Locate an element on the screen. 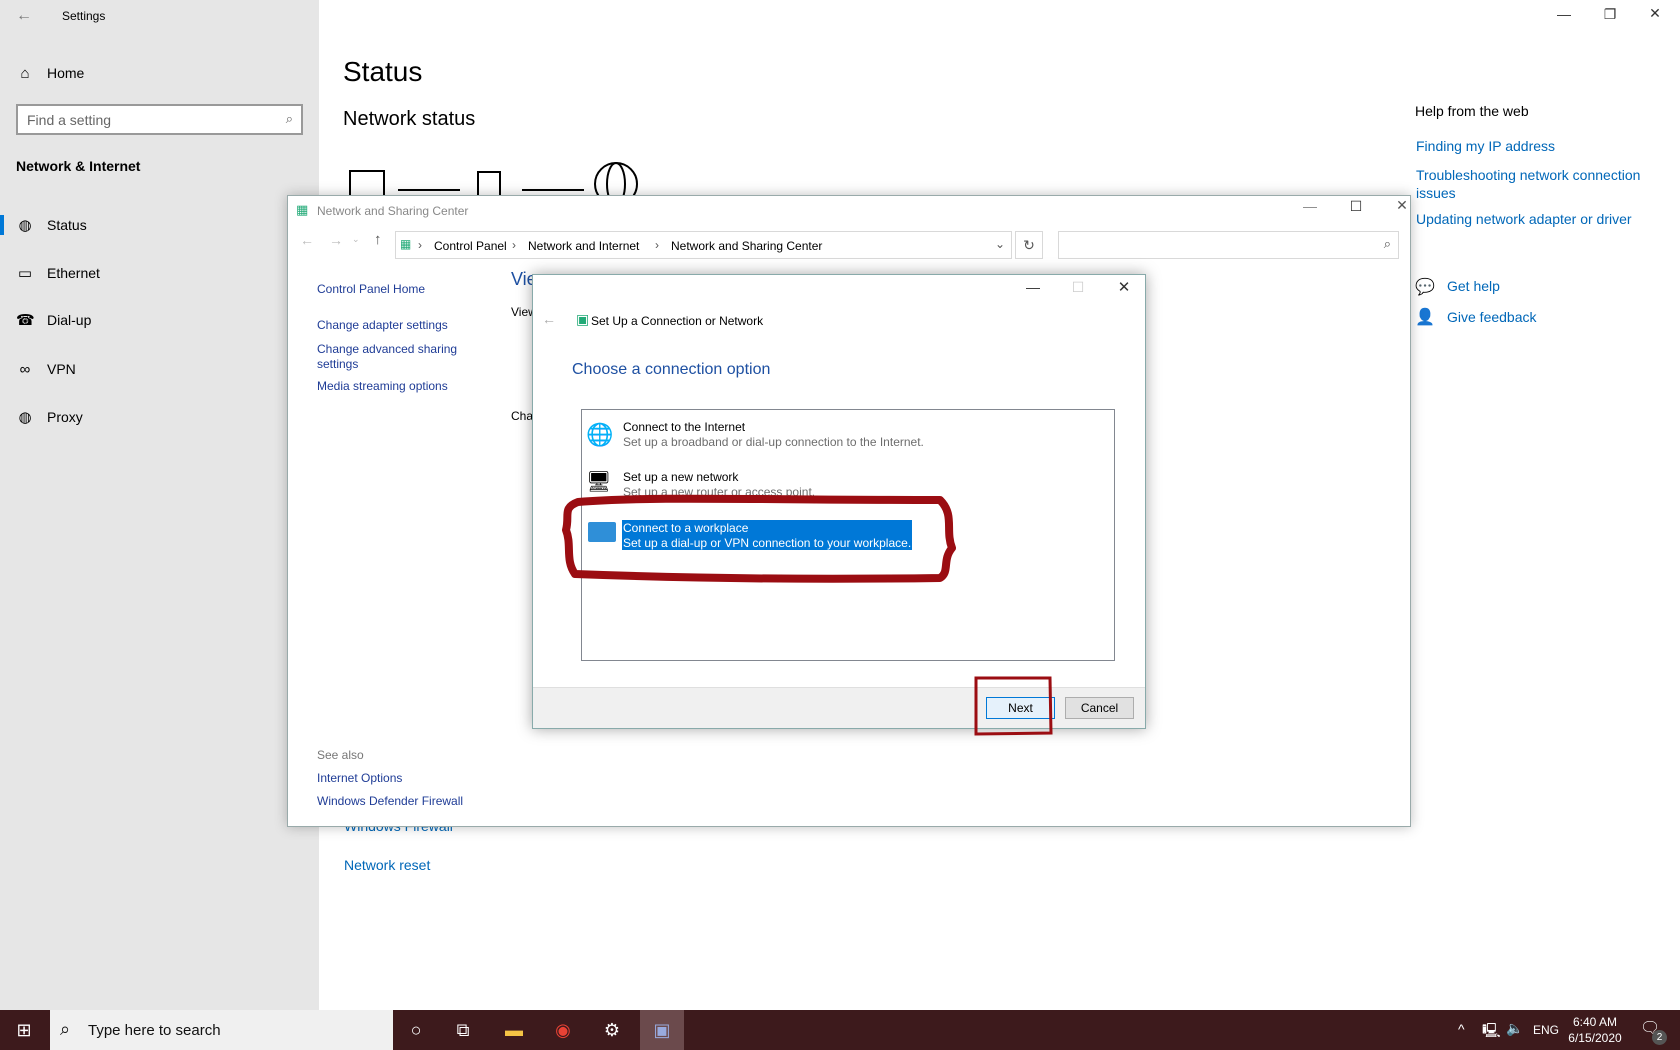  window-title: Settings is located at coordinates (84, 16).